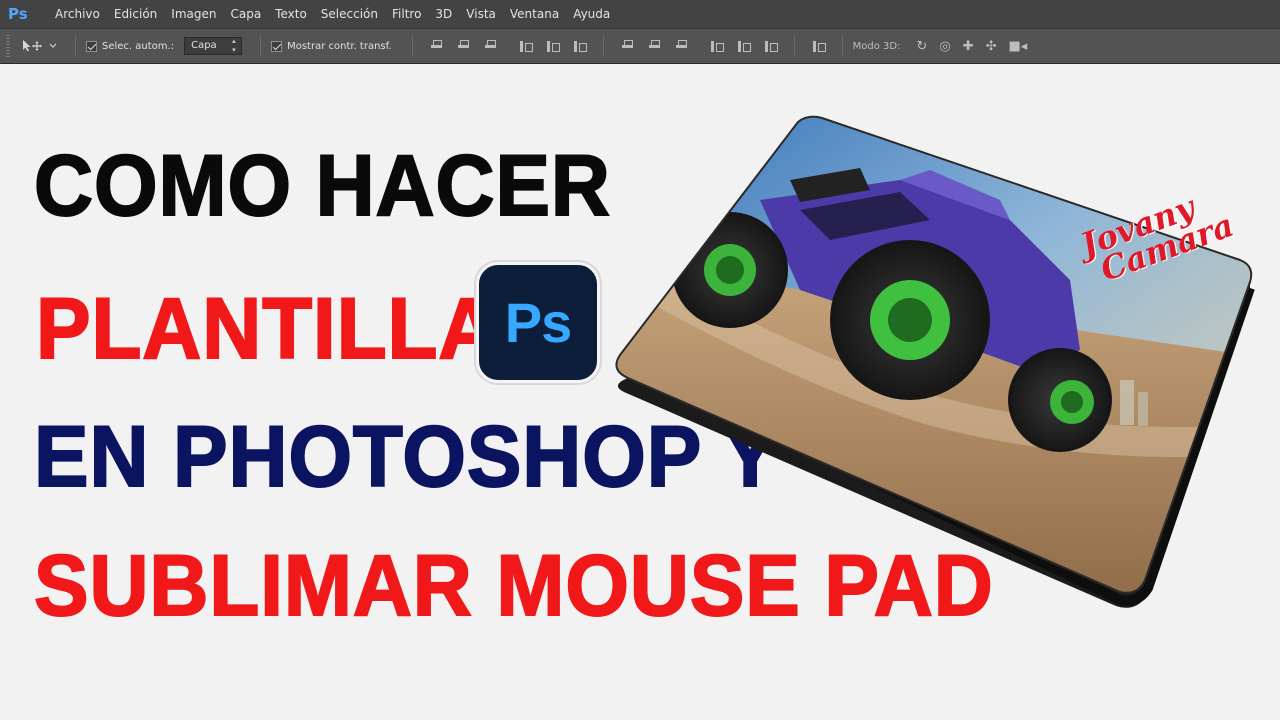  I want to click on auto-align-layers-icon, so click(819, 46).